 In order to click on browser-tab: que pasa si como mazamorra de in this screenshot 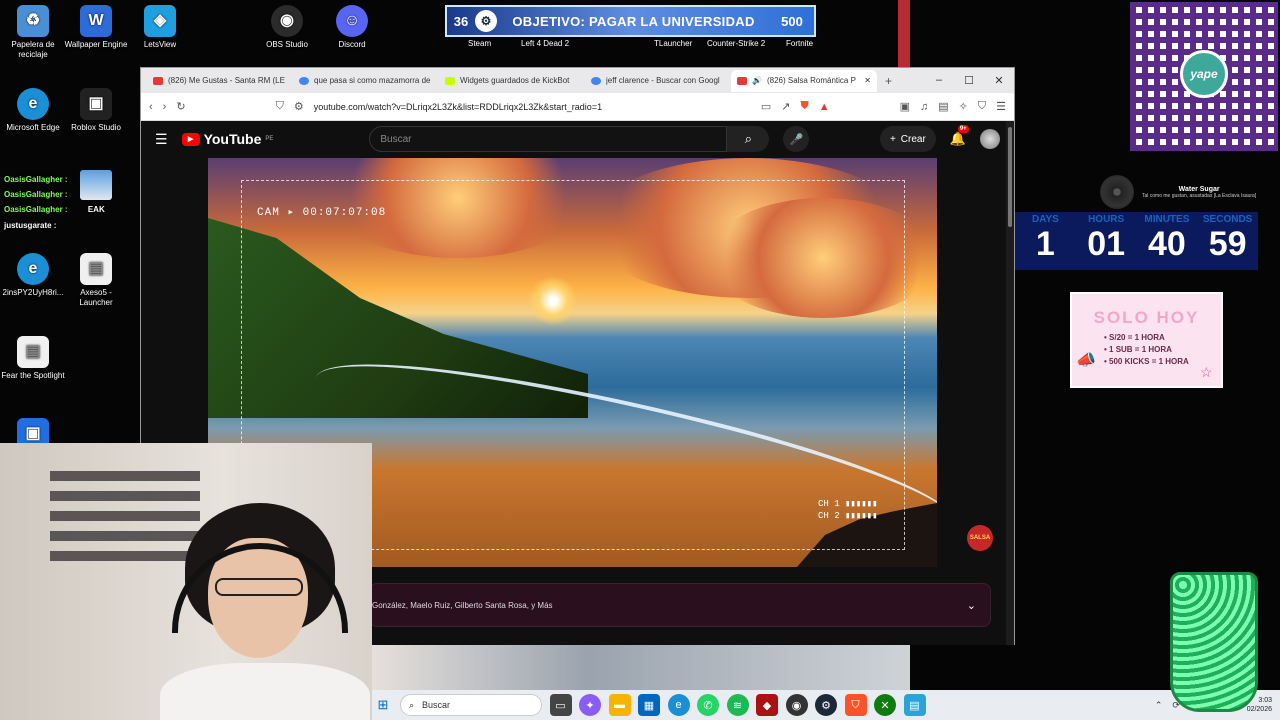, I will do `click(366, 81)`.